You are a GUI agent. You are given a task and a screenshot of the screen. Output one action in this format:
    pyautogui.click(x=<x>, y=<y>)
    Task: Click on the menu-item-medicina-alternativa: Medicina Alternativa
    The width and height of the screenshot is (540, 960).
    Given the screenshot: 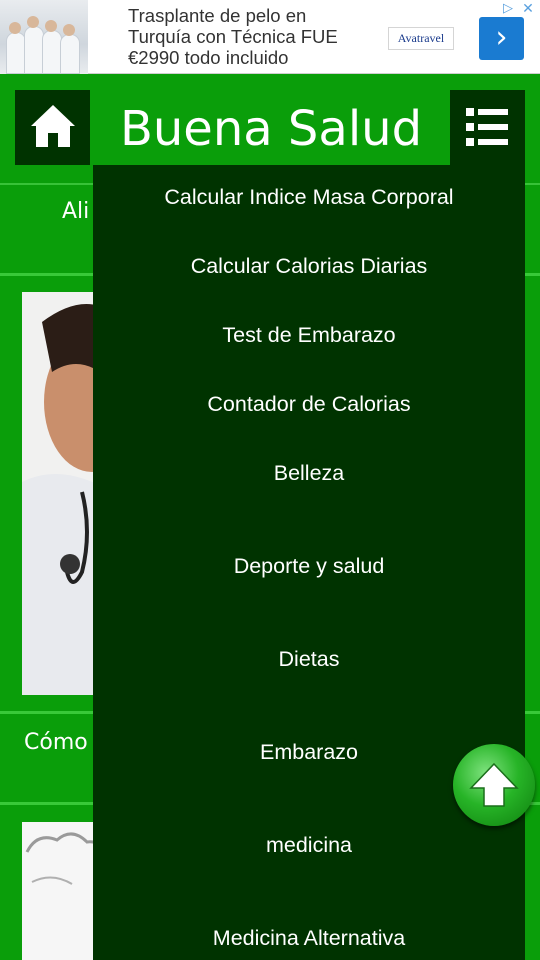 What is the action you would take?
    pyautogui.click(x=309, y=938)
    